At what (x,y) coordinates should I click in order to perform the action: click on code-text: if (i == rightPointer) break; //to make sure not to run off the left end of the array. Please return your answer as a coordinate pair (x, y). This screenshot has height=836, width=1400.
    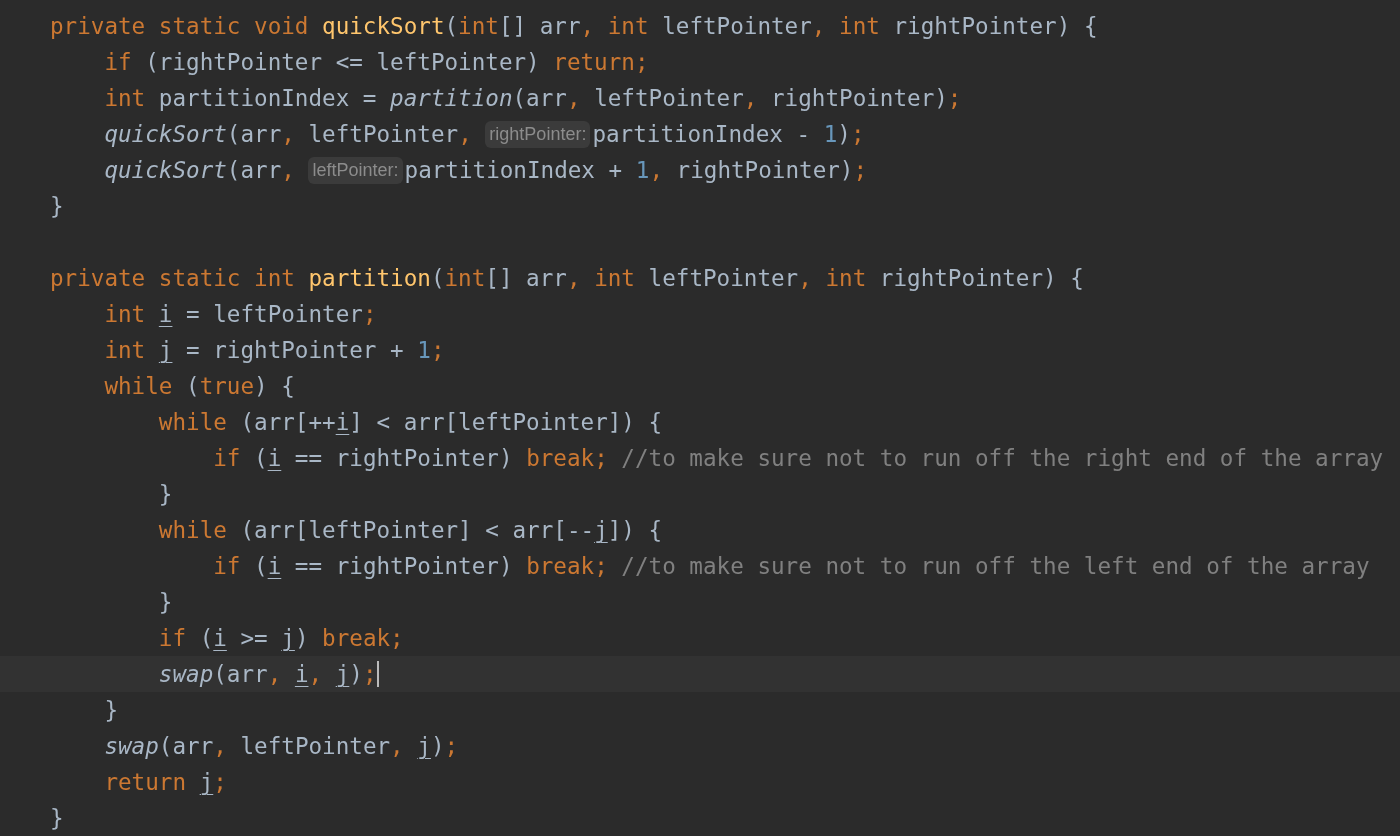
    Looking at the image, I should click on (791, 566).